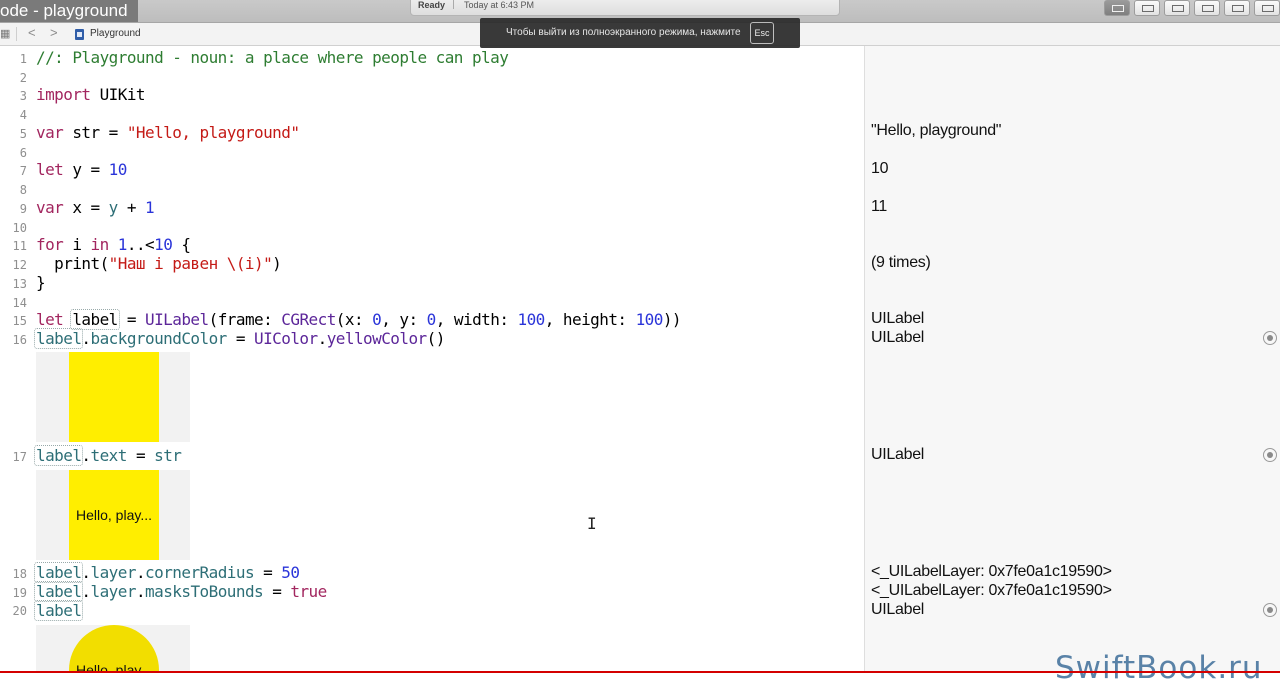 The width and height of the screenshot is (1280, 686). I want to click on standard-editor-icon, so click(1118, 8).